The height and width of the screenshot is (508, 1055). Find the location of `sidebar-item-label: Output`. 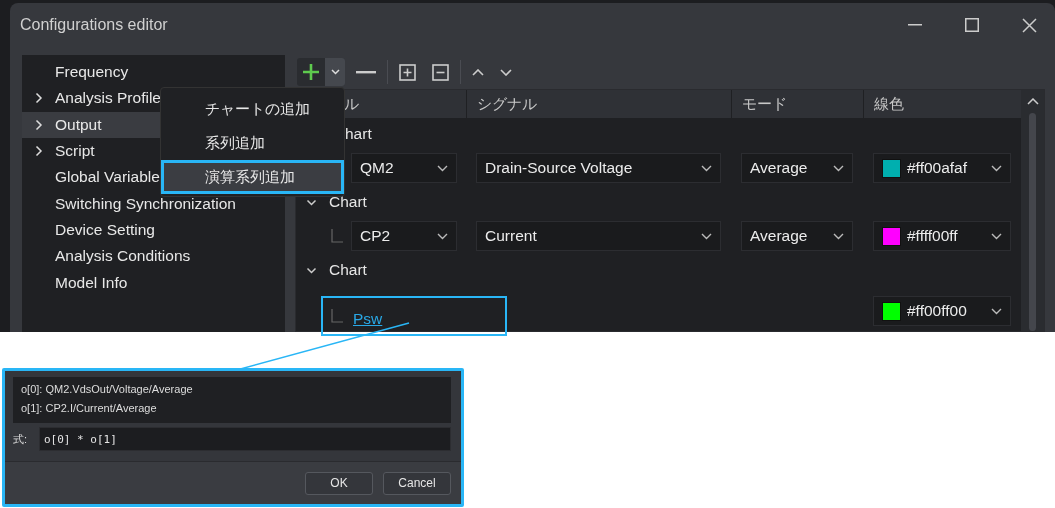

sidebar-item-label: Output is located at coordinates (78, 124).